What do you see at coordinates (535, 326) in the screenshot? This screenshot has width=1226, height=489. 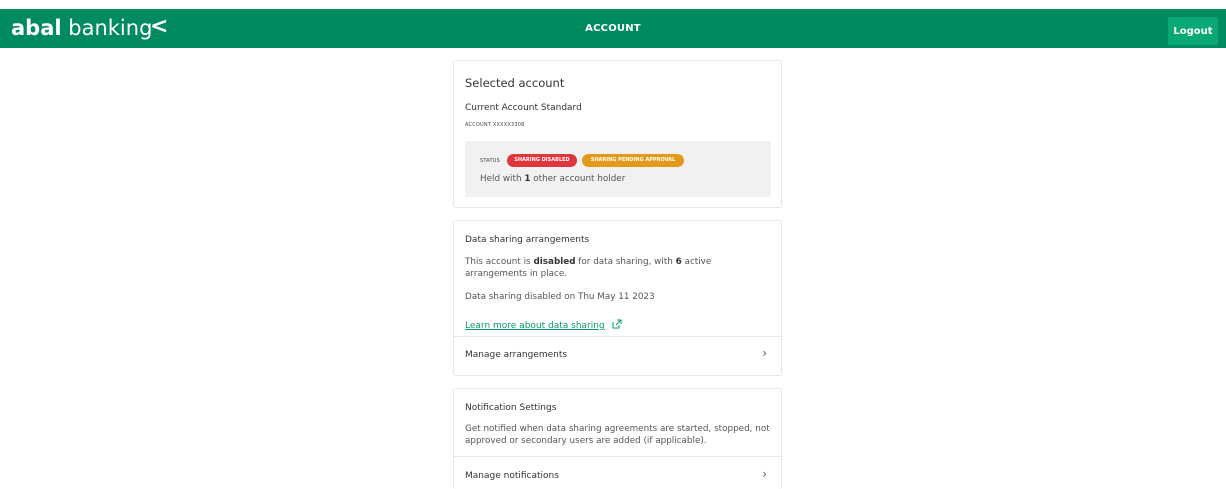 I see `learn-more-link: Learn more about data sharing` at bounding box center [535, 326].